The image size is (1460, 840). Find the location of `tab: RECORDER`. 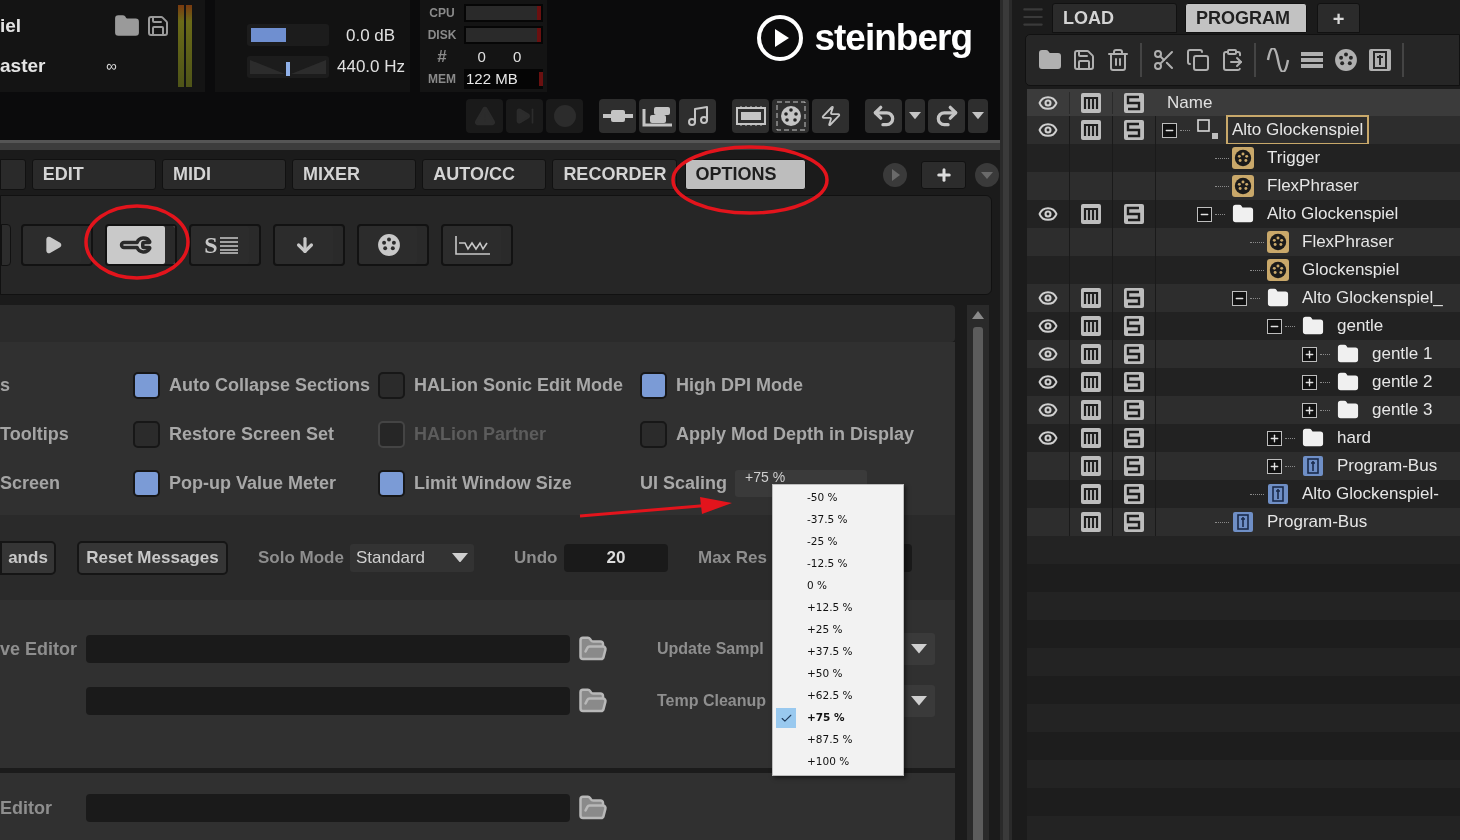

tab: RECORDER is located at coordinates (614, 174).